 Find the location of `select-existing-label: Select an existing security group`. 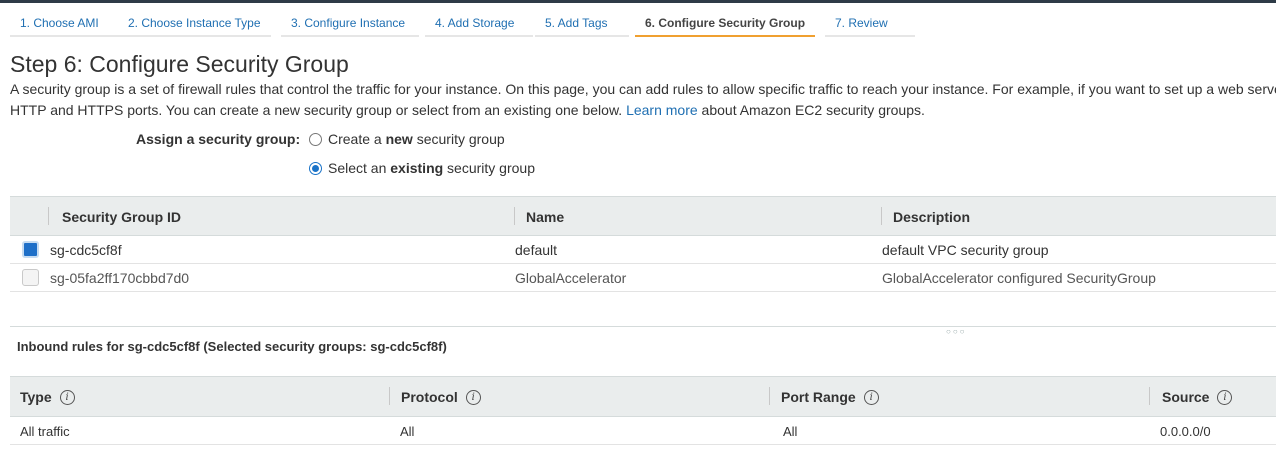

select-existing-label: Select an existing security group is located at coordinates (431, 168).